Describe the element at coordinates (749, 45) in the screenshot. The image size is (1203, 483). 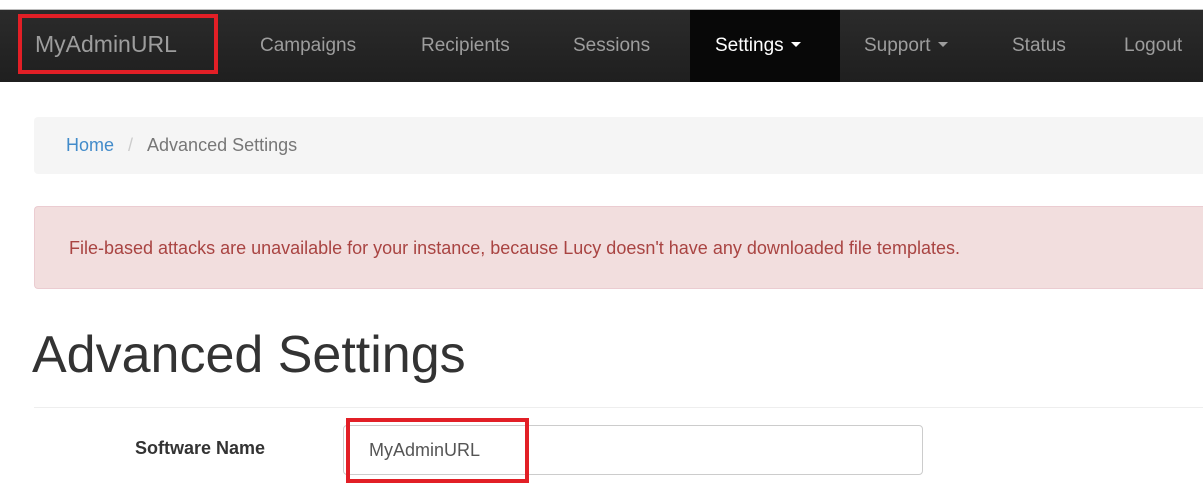
I see `nav-item-label: Settings` at that location.